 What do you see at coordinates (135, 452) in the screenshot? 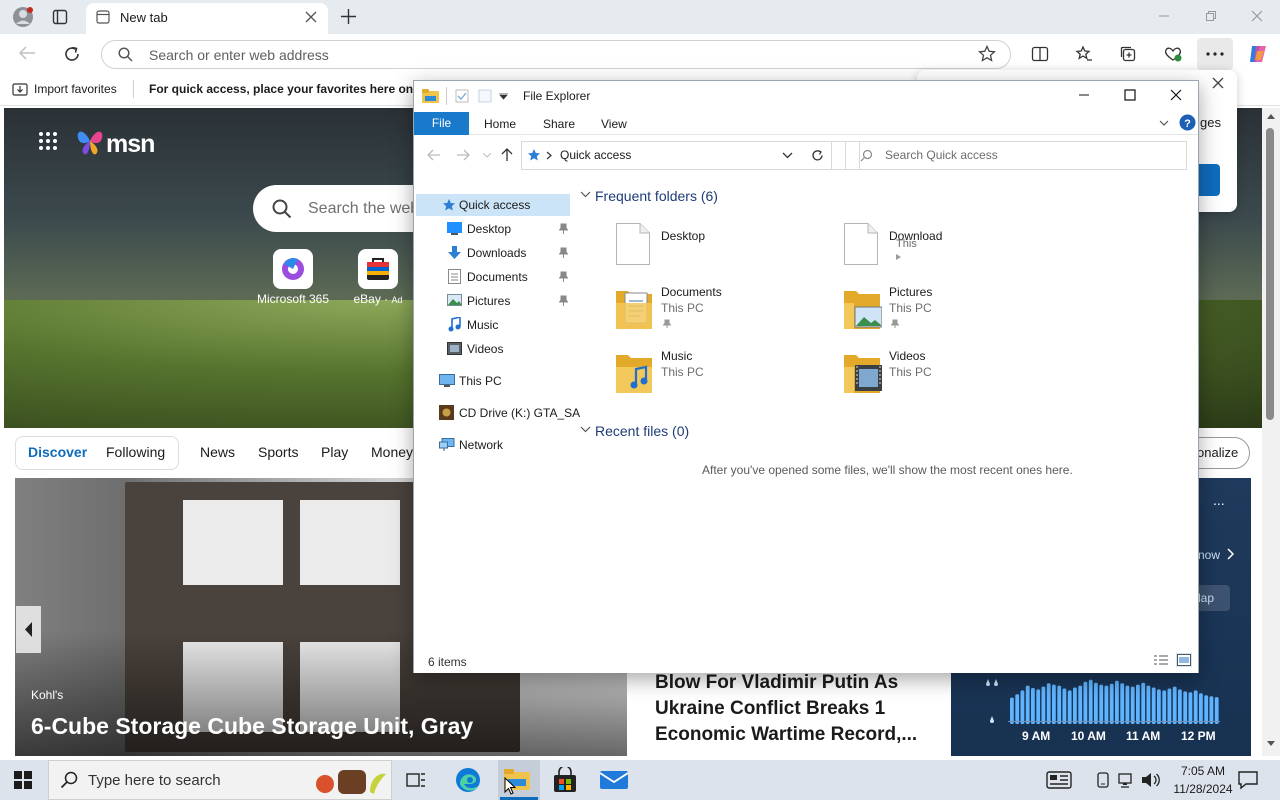
I see `tab-following: Following` at bounding box center [135, 452].